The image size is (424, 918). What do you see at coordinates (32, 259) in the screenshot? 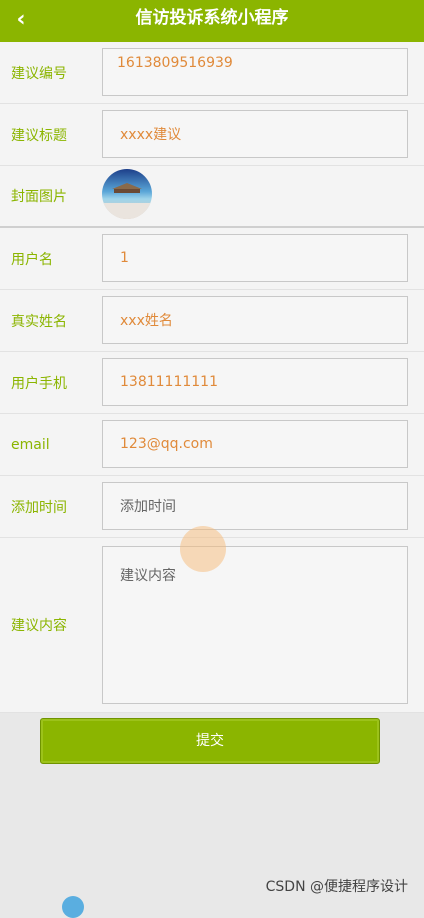
I see `username-label: 用户名` at bounding box center [32, 259].